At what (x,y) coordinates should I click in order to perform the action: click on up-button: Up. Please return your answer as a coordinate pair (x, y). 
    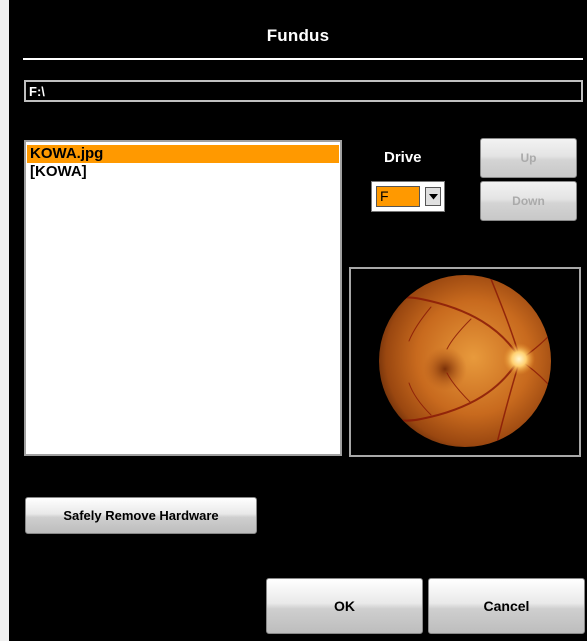
    Looking at the image, I should click on (528, 158).